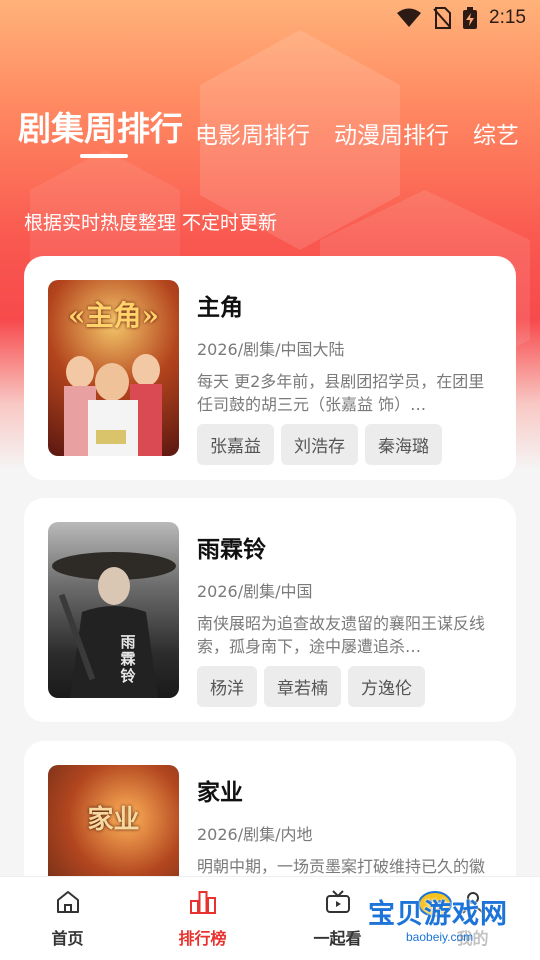 This screenshot has height=960, width=540. Describe the element at coordinates (442, 18) in the screenshot. I see `no-sim-icon` at that location.